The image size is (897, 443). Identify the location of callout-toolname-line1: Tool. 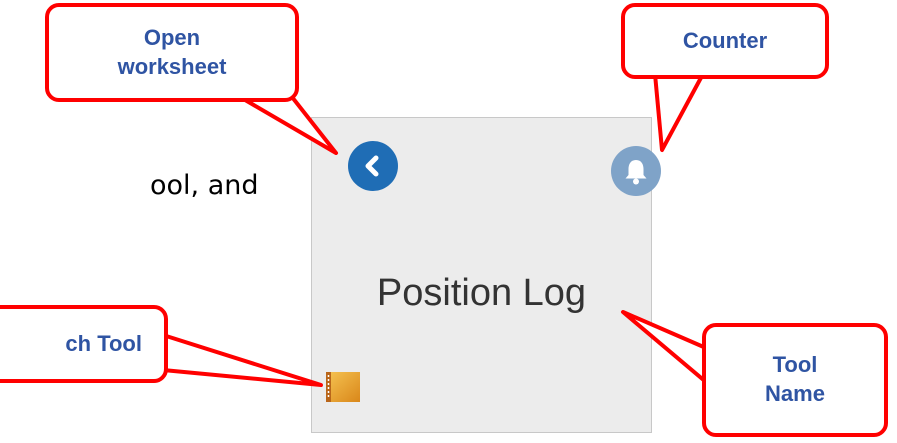
(795, 365).